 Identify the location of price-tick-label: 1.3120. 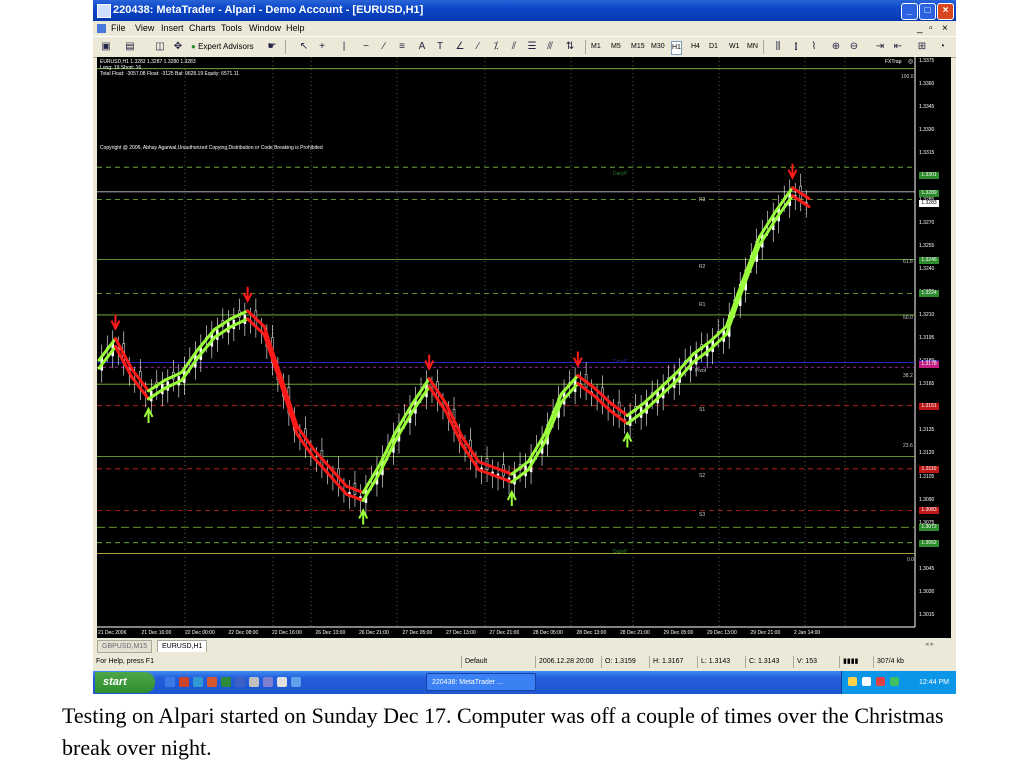
(927, 453).